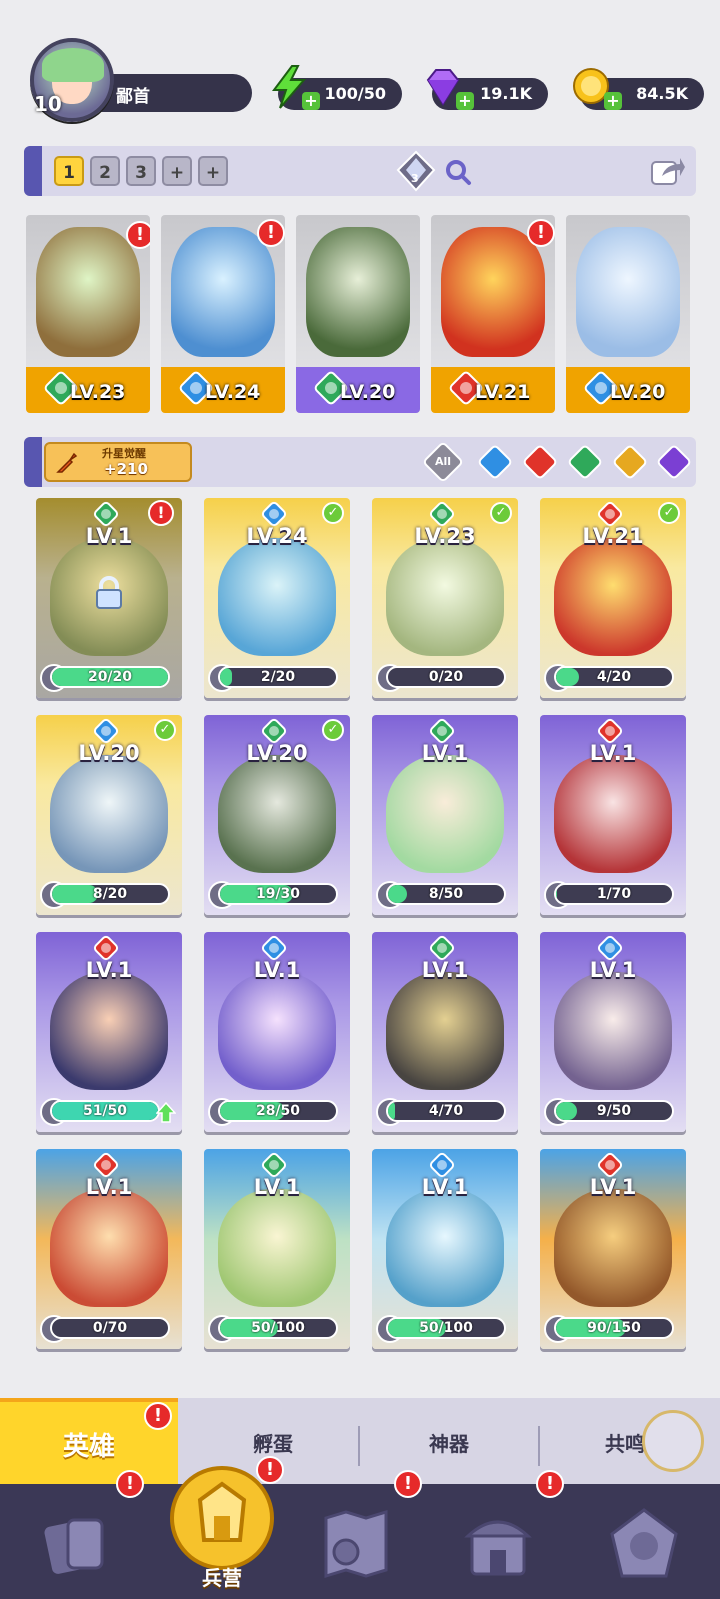 This screenshot has width=720, height=1599. What do you see at coordinates (644, 1544) in the screenshot?
I see `guild-icon` at bounding box center [644, 1544].